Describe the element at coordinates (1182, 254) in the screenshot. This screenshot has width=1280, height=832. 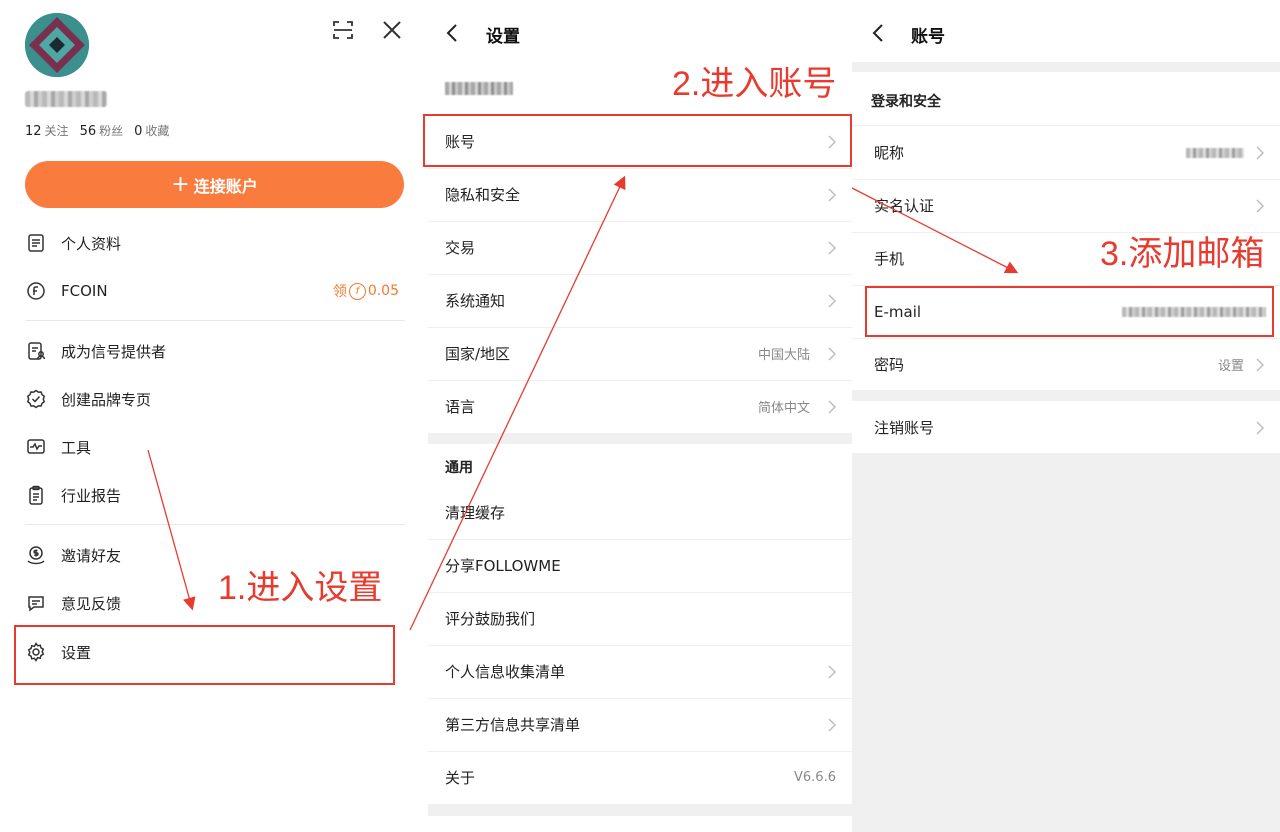
I see `annotation-step-3: 3.添加邮箱` at that location.